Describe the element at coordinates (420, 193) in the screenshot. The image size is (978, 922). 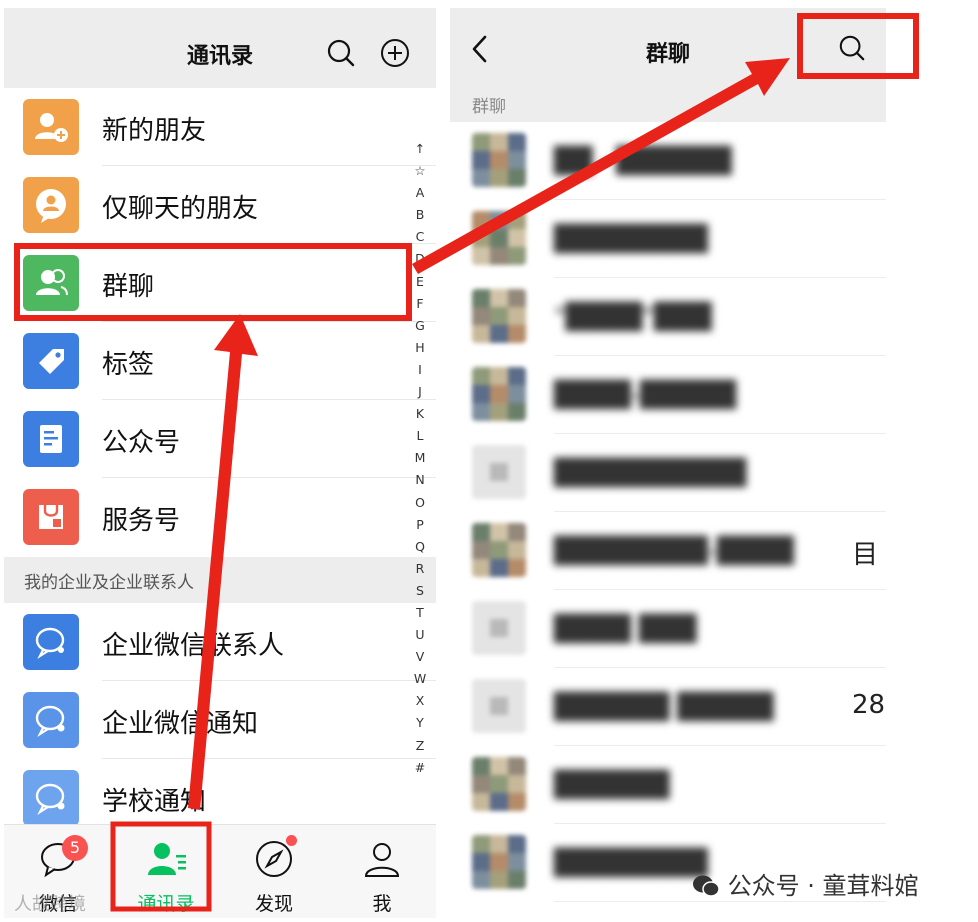
I see `index-letter: A` at that location.